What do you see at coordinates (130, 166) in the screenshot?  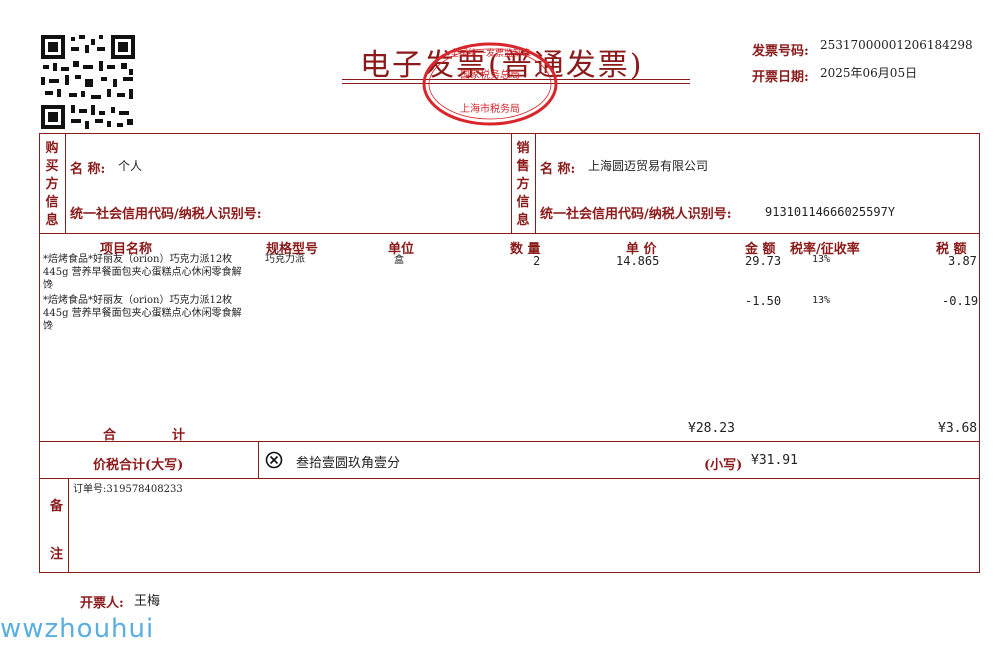 I see `buyer-name: 个人` at bounding box center [130, 166].